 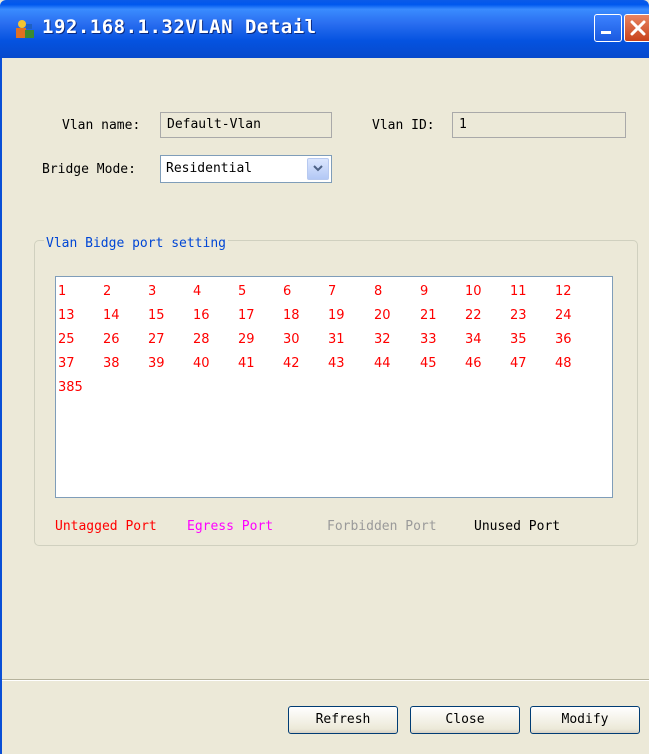 What do you see at coordinates (343, 720) in the screenshot?
I see `refresh-button: Refresh` at bounding box center [343, 720].